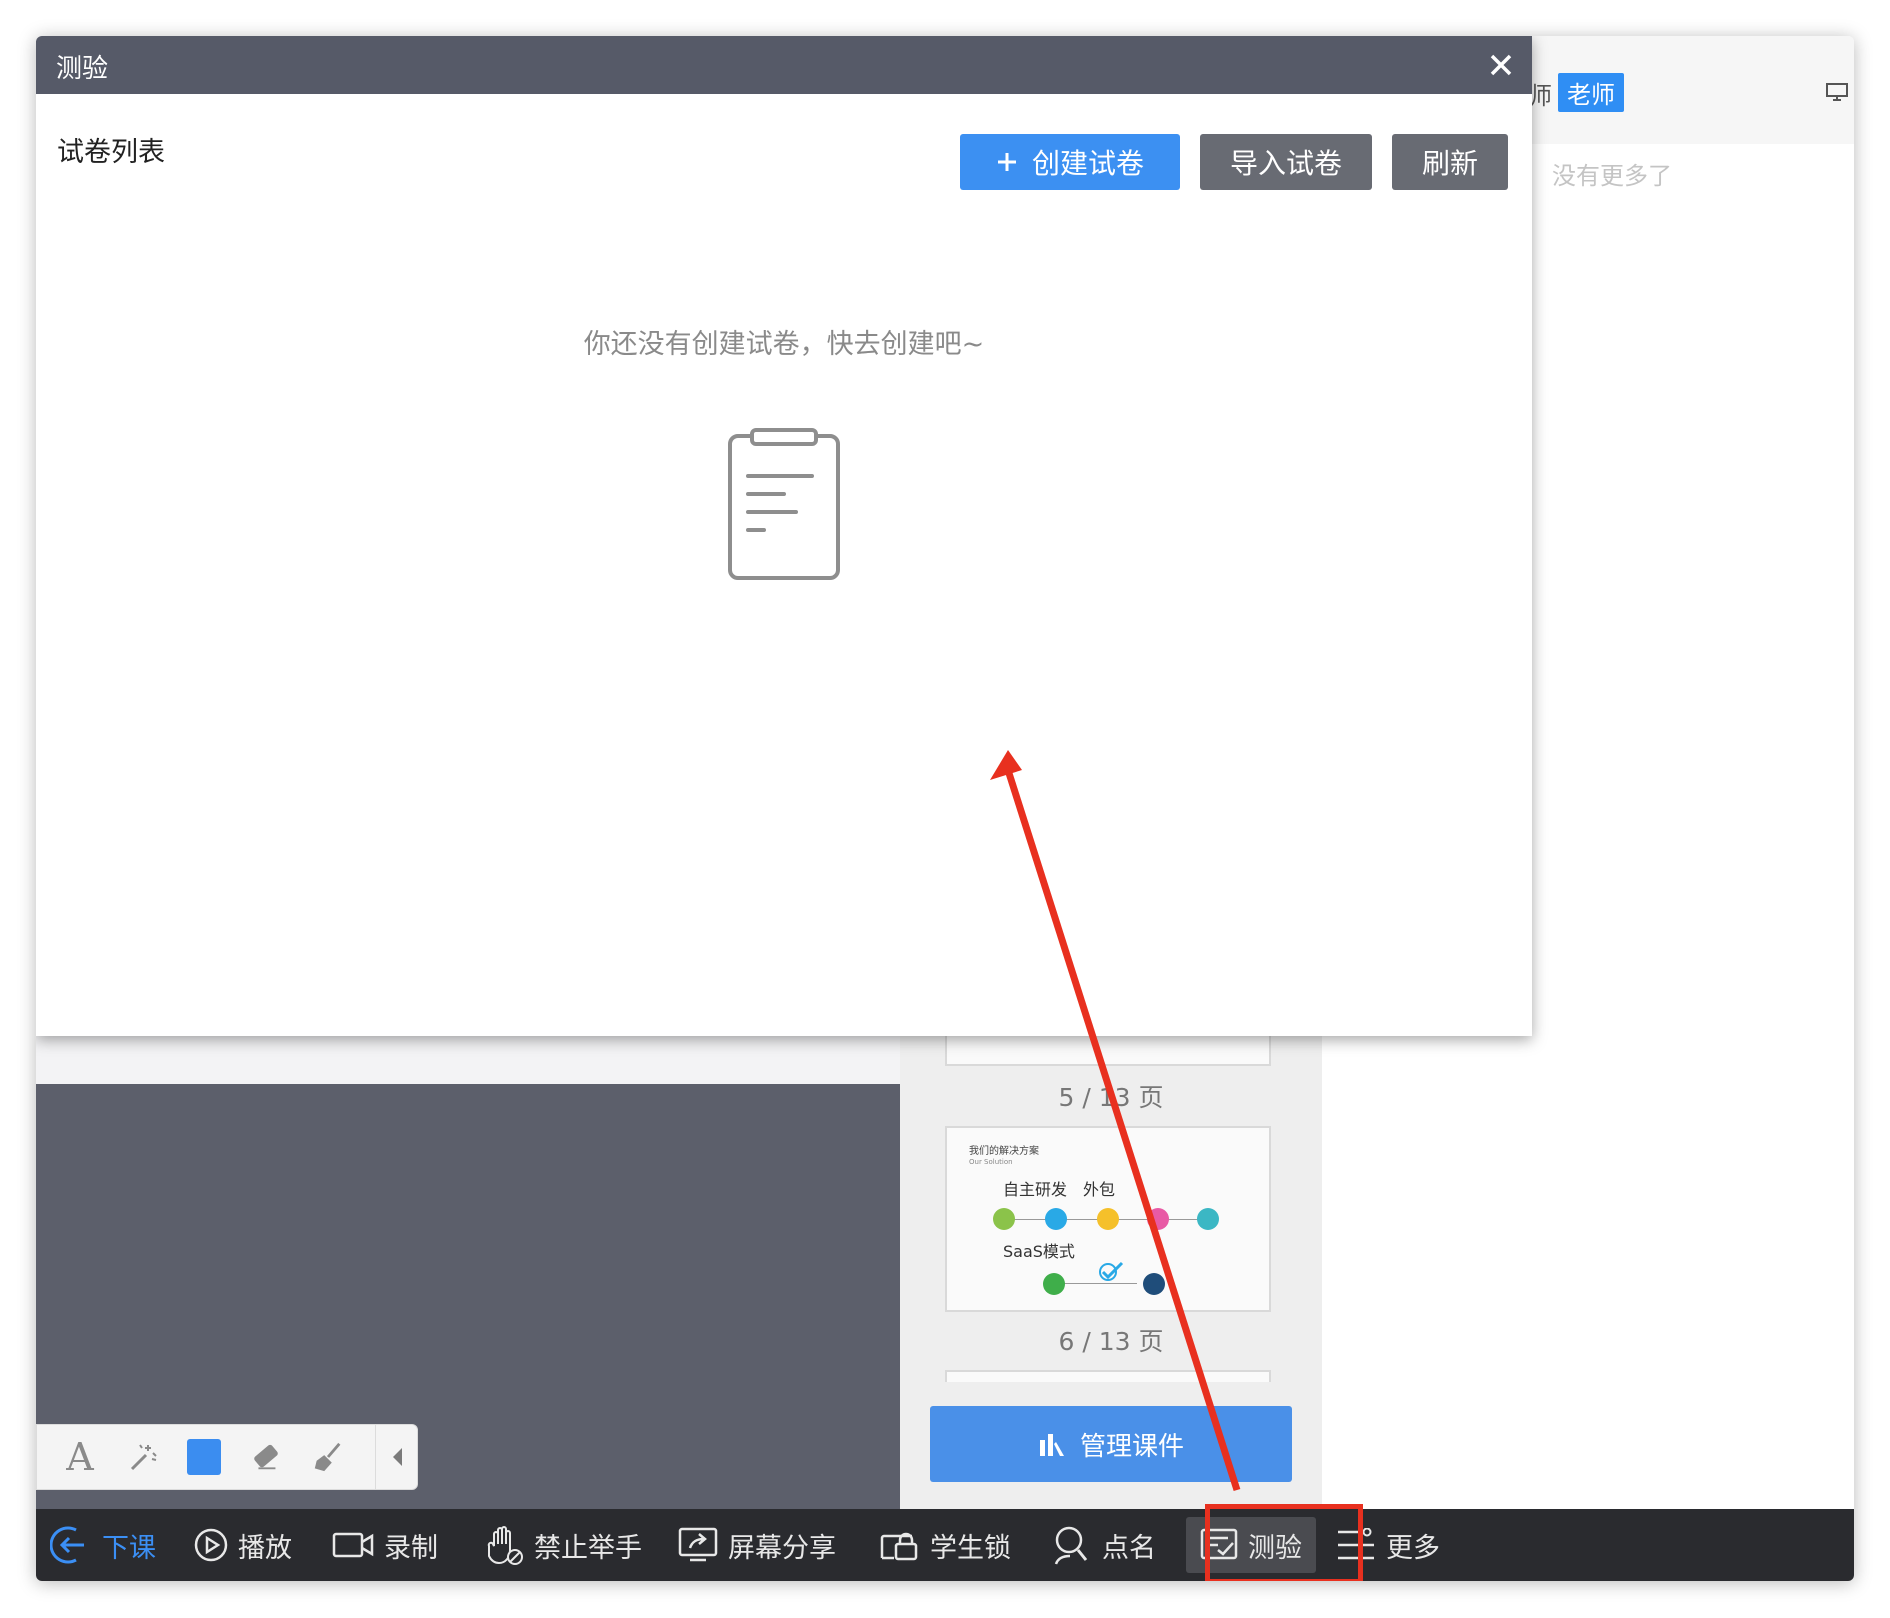 The image size is (1890, 1618). Describe the element at coordinates (1006, 162) in the screenshot. I see `plus-icon` at that location.